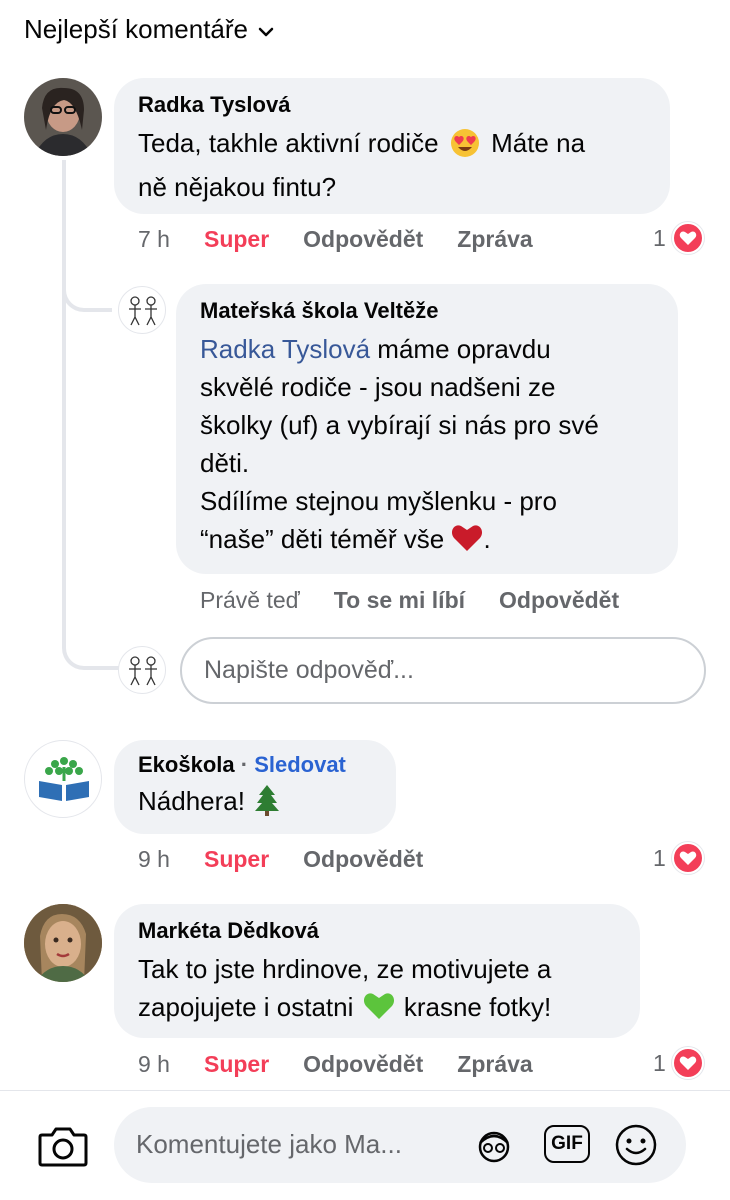  What do you see at coordinates (154, 239) in the screenshot?
I see `comment-time: 7 h` at bounding box center [154, 239].